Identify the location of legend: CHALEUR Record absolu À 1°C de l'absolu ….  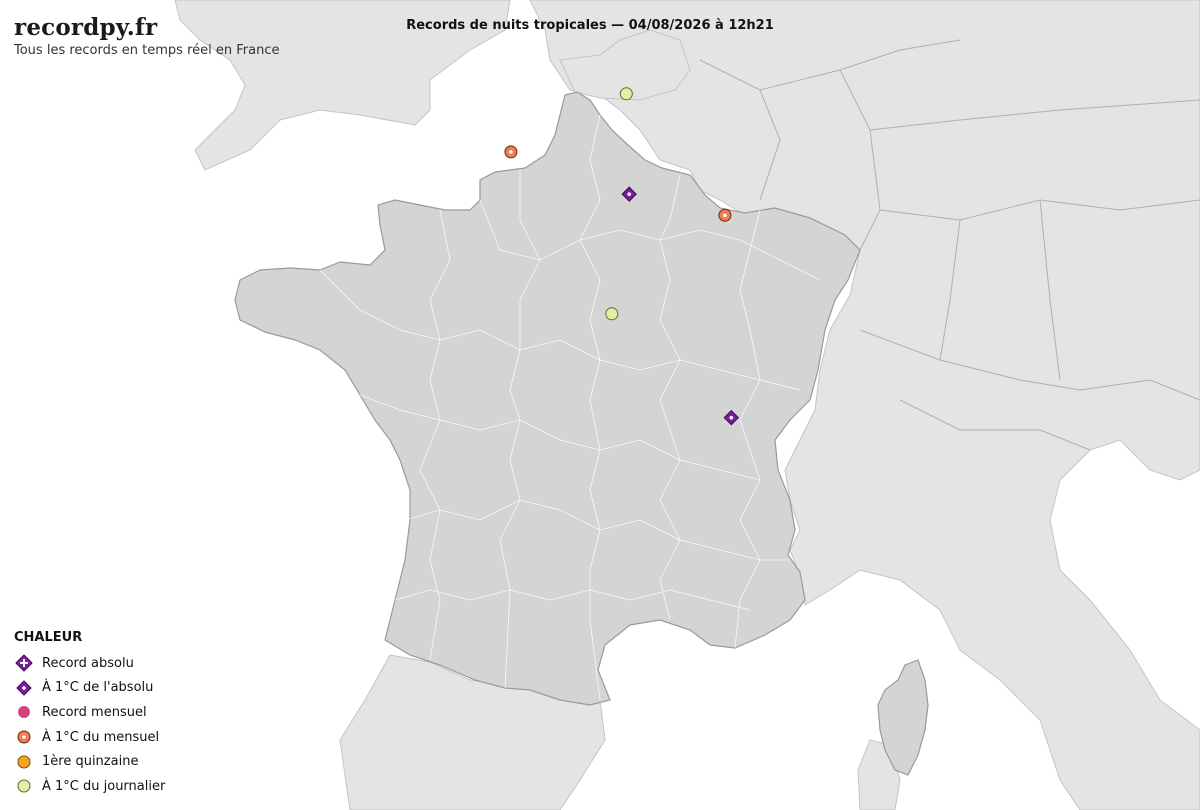
(89, 714).